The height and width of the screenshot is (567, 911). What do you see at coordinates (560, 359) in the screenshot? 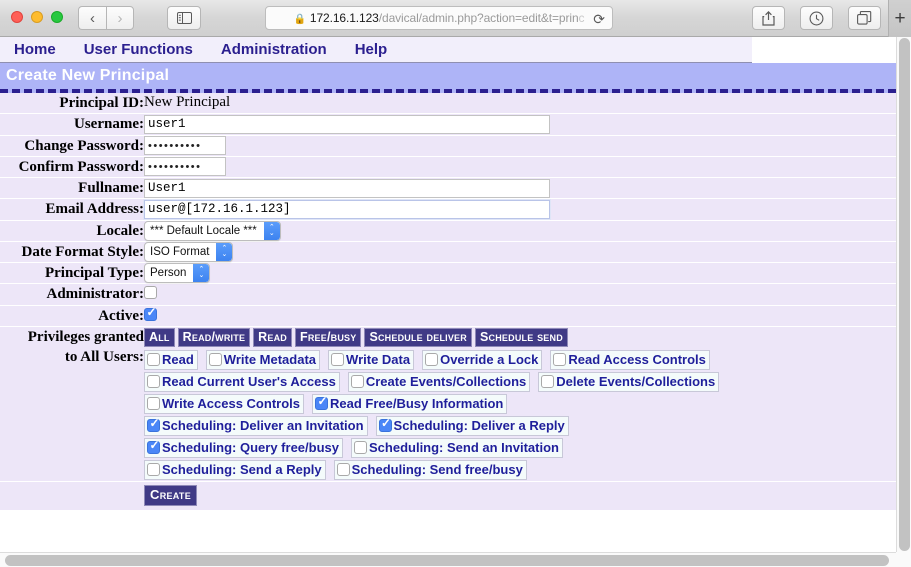
I see `privilege-checkbox-read-access-controls` at bounding box center [560, 359].